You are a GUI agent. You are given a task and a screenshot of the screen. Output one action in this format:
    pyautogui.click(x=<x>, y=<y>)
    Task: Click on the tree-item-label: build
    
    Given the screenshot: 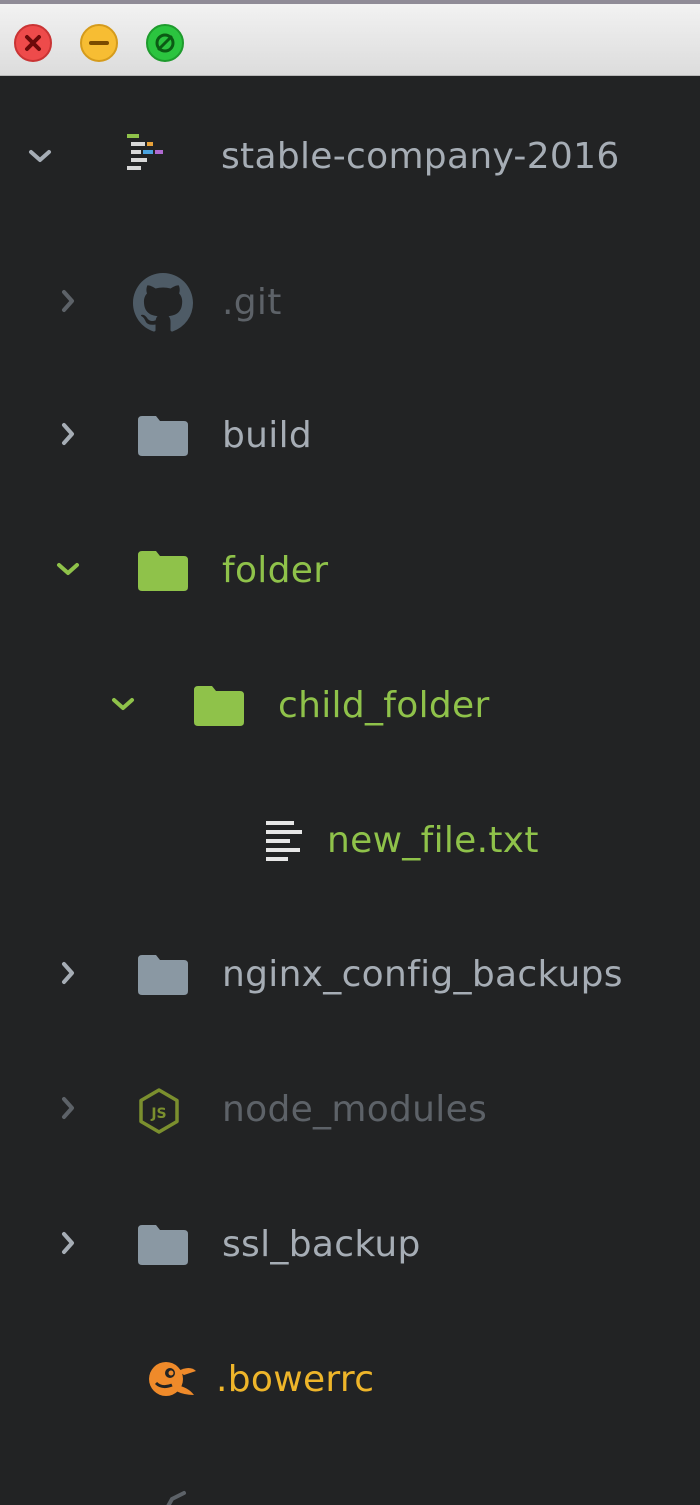 What is the action you would take?
    pyautogui.click(x=267, y=435)
    